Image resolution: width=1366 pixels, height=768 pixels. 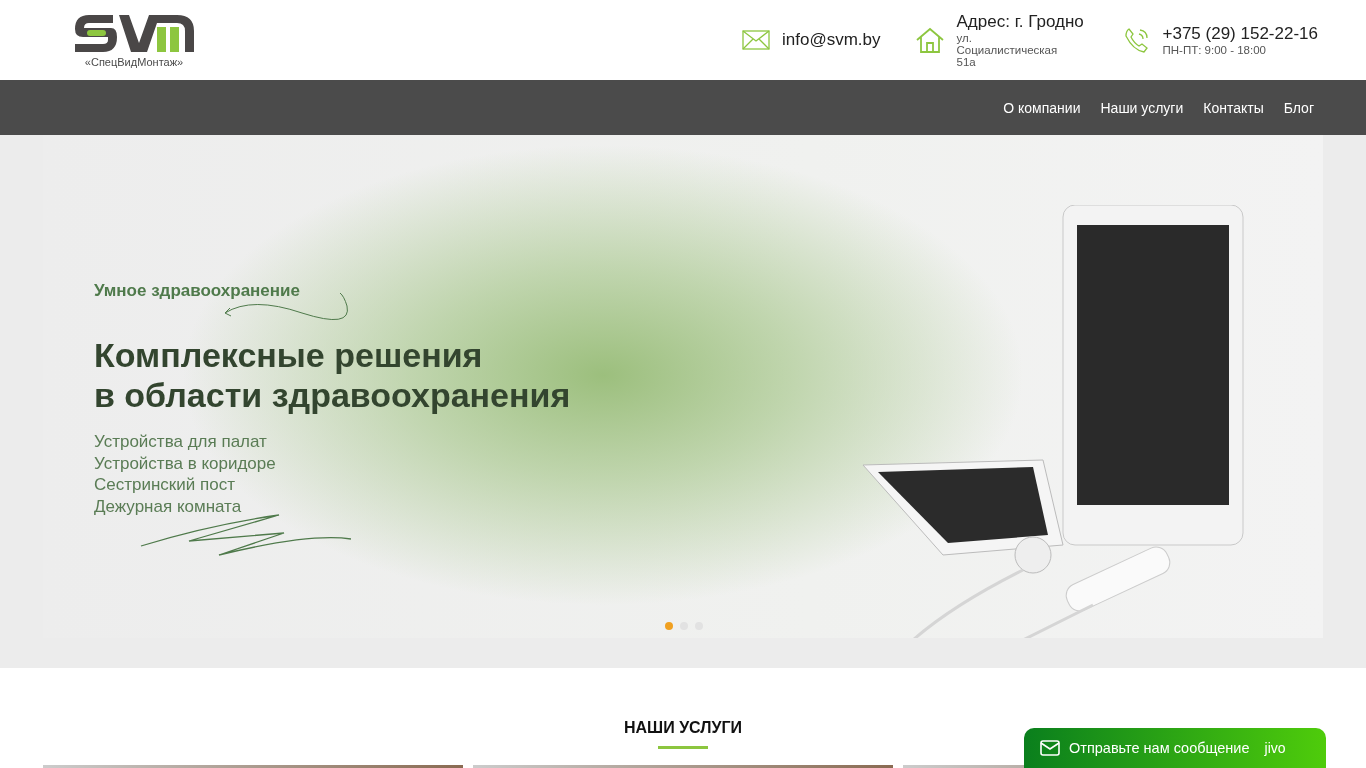 I want to click on working-hours: ПН-ПТ: 9:00 - 18:00, so click(x=1214, y=50).